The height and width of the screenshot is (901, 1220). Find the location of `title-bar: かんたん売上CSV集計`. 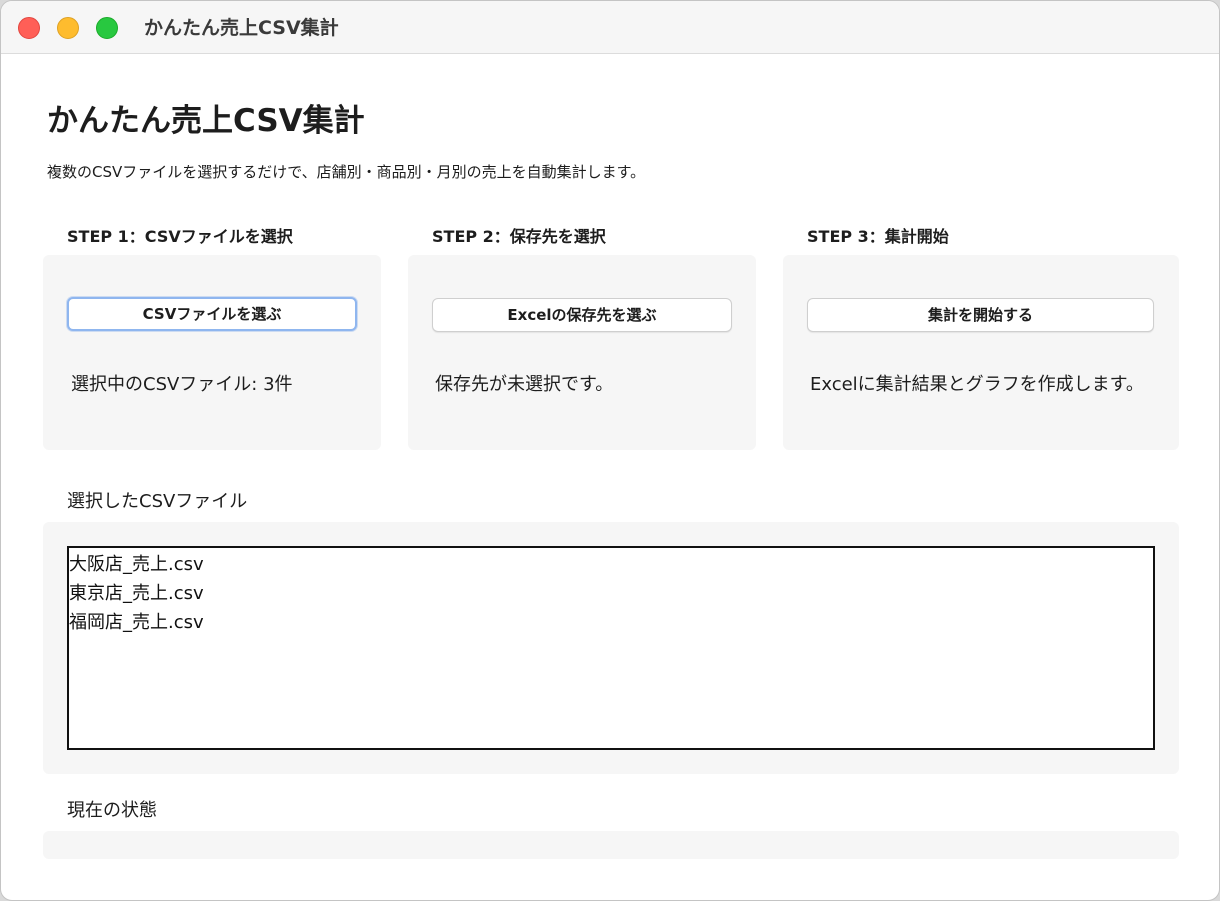

title-bar: かんたん売上CSV集計 is located at coordinates (610, 27).